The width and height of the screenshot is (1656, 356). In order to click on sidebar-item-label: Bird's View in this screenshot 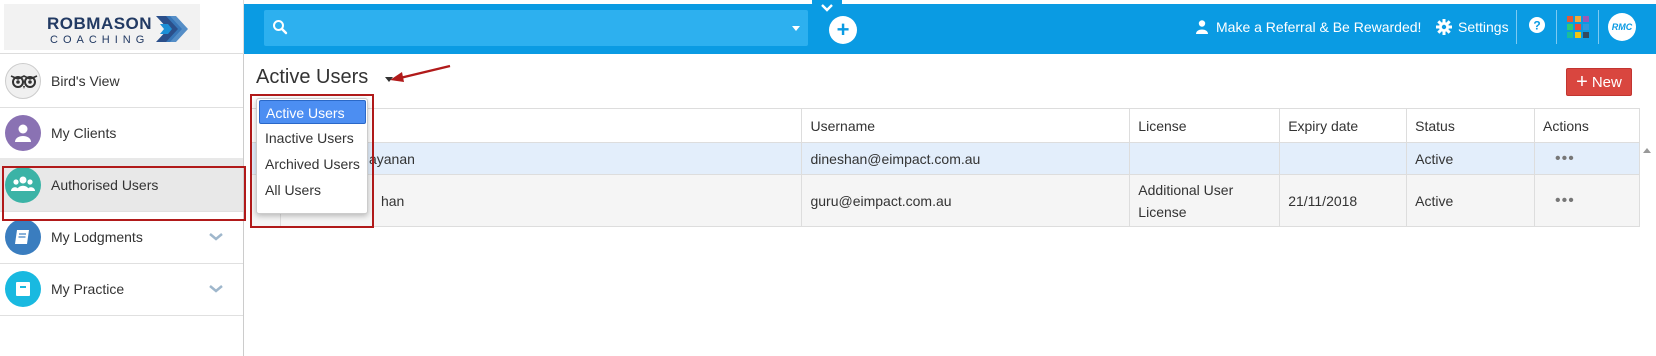, I will do `click(85, 81)`.